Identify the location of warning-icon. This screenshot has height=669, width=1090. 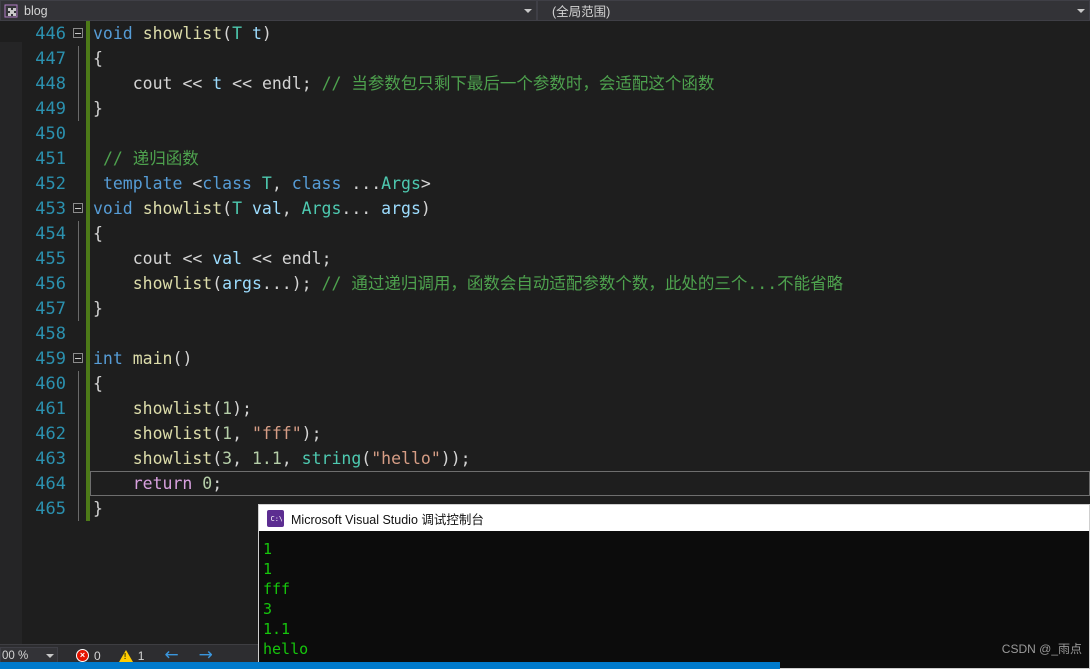
(125, 655).